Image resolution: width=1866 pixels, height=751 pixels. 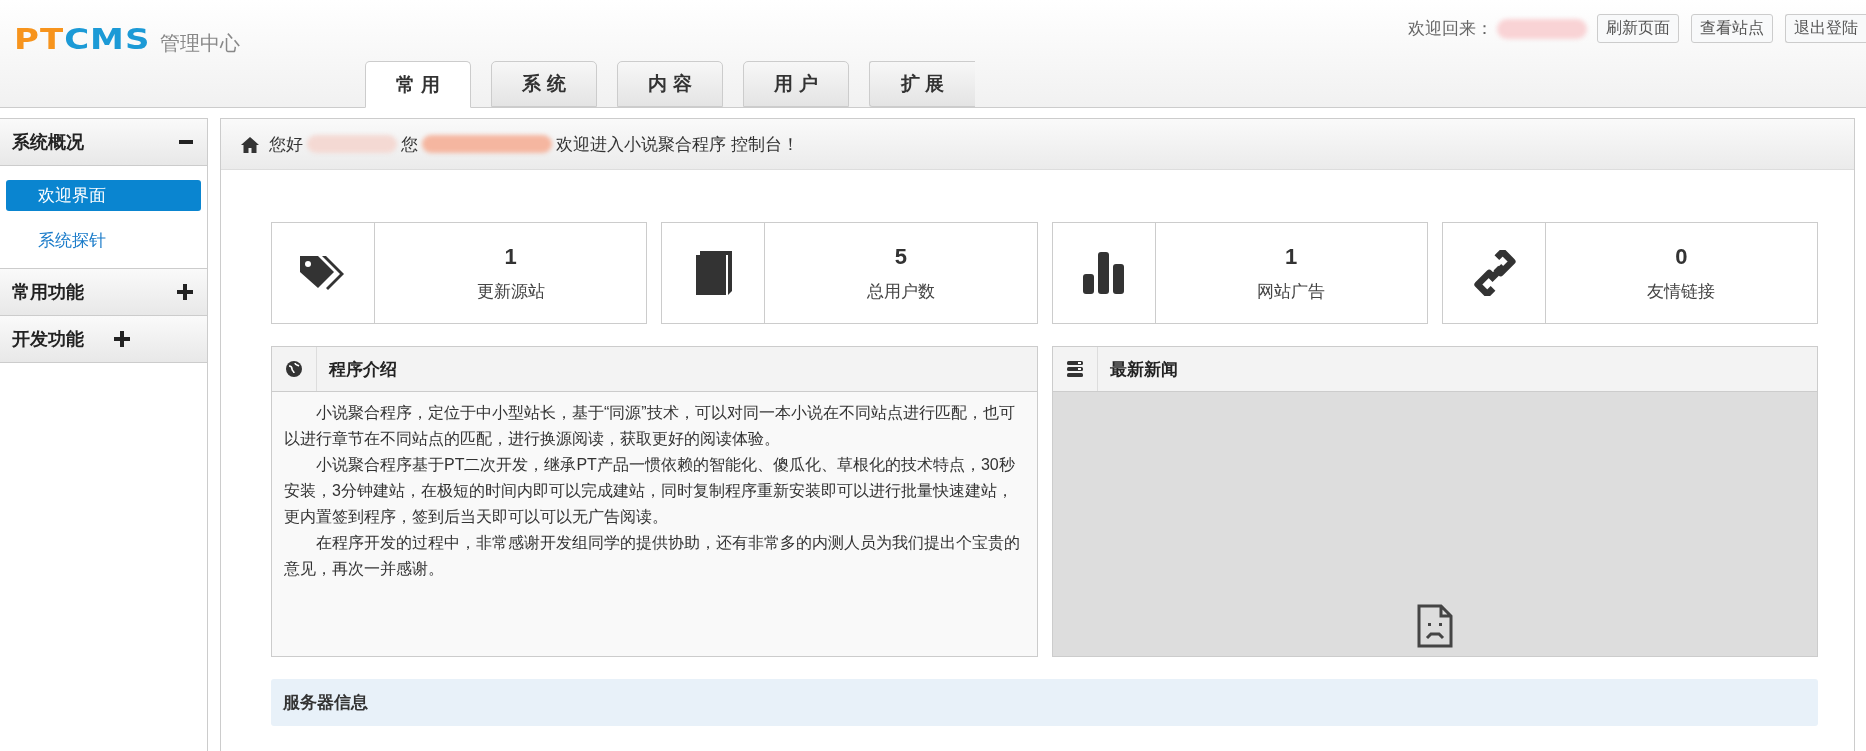 I want to click on sidebar-item: 系统探针, so click(x=103, y=240).